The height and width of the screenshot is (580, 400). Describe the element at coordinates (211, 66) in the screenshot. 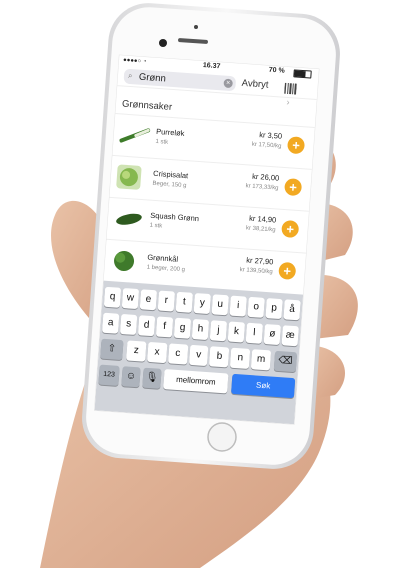

I see `status-time: 16.37` at that location.